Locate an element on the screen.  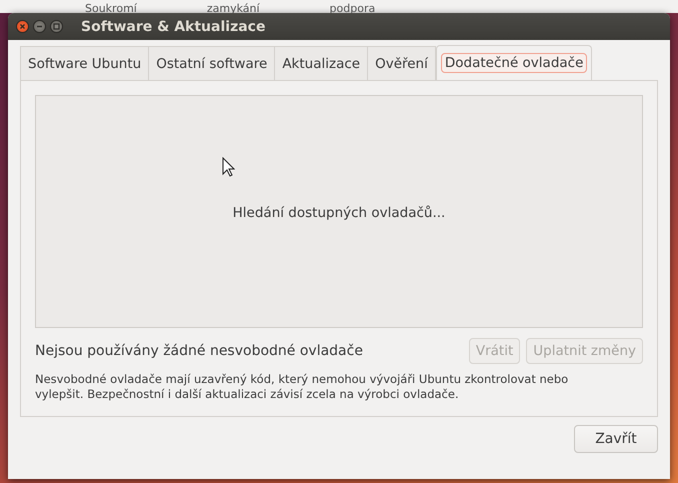
close-icon is located at coordinates (22, 26).